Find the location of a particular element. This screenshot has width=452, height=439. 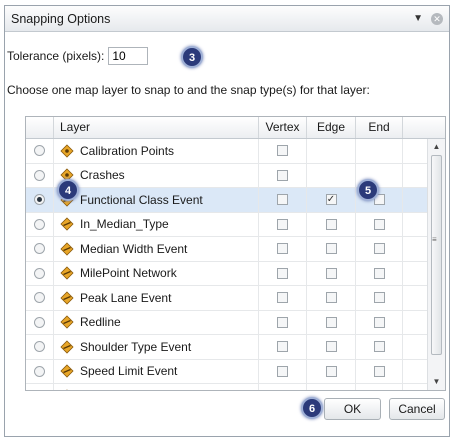

ok-button: OK is located at coordinates (352, 409).